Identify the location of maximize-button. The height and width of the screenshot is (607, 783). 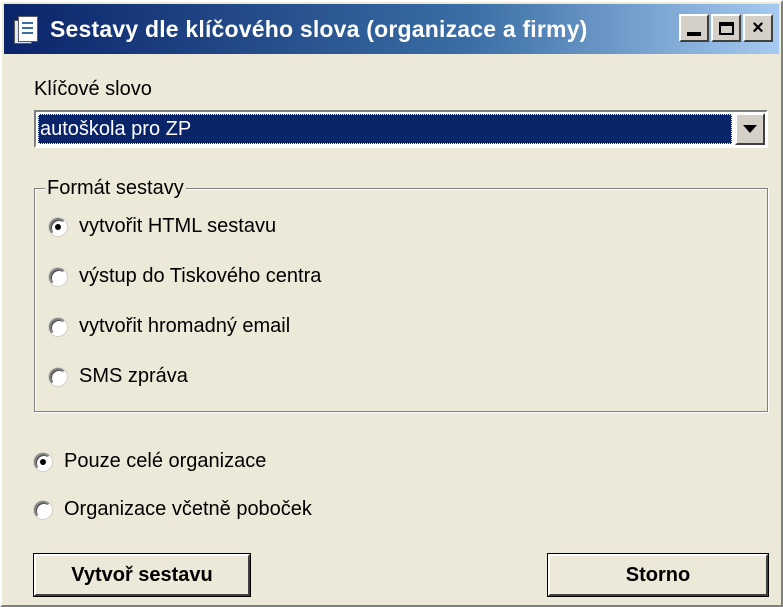
(726, 28).